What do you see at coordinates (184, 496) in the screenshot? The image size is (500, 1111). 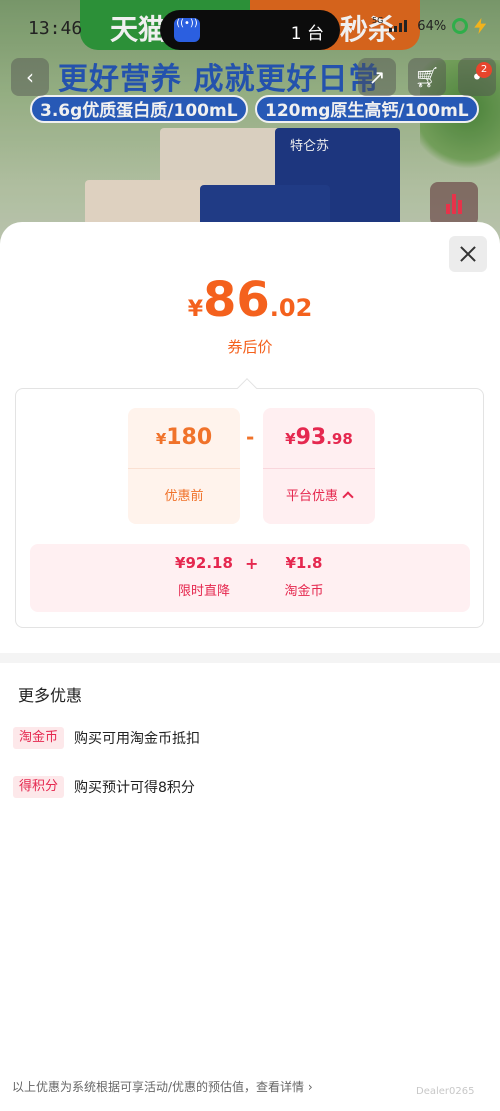 I see `original-price-label: 优惠前` at bounding box center [184, 496].